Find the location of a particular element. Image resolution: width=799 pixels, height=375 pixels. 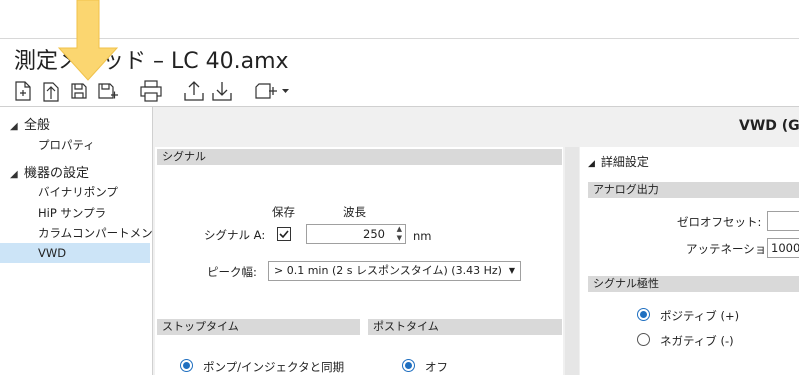

add-dropdown-icon is located at coordinates (273, 91).